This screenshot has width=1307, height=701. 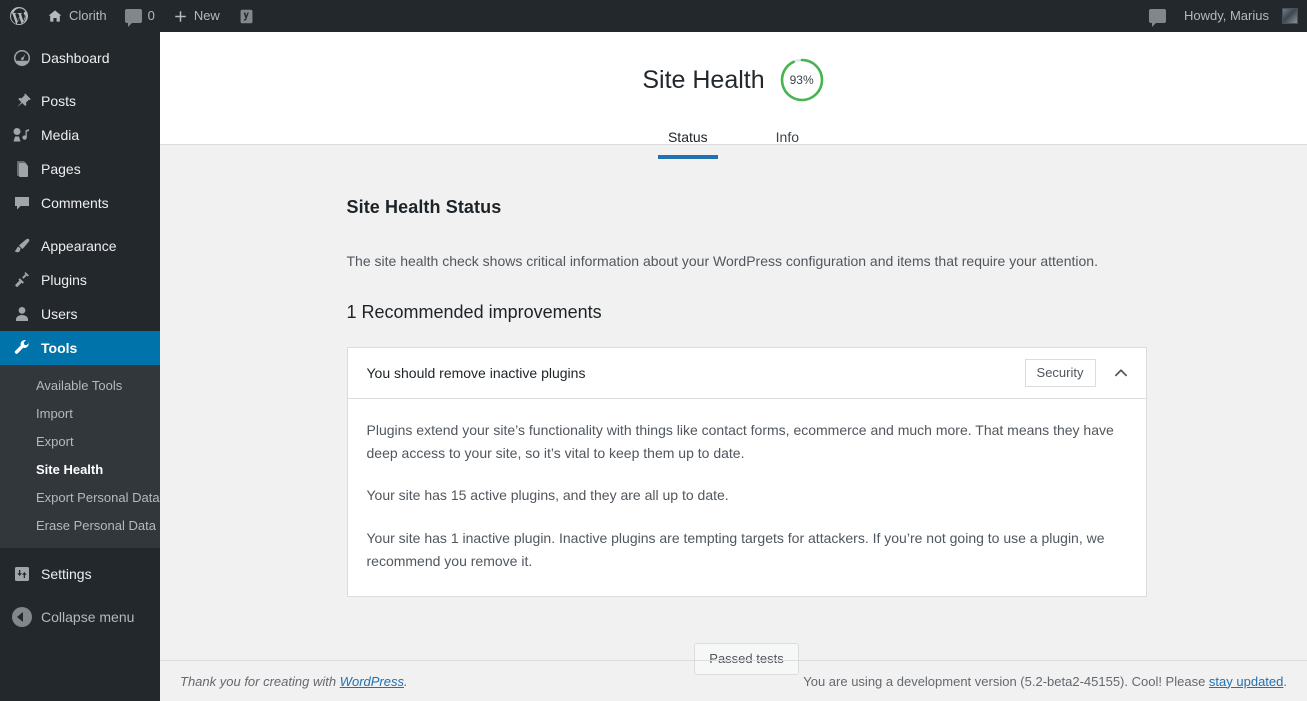 I want to click on submenu-item-export: Export, so click(x=80, y=442).